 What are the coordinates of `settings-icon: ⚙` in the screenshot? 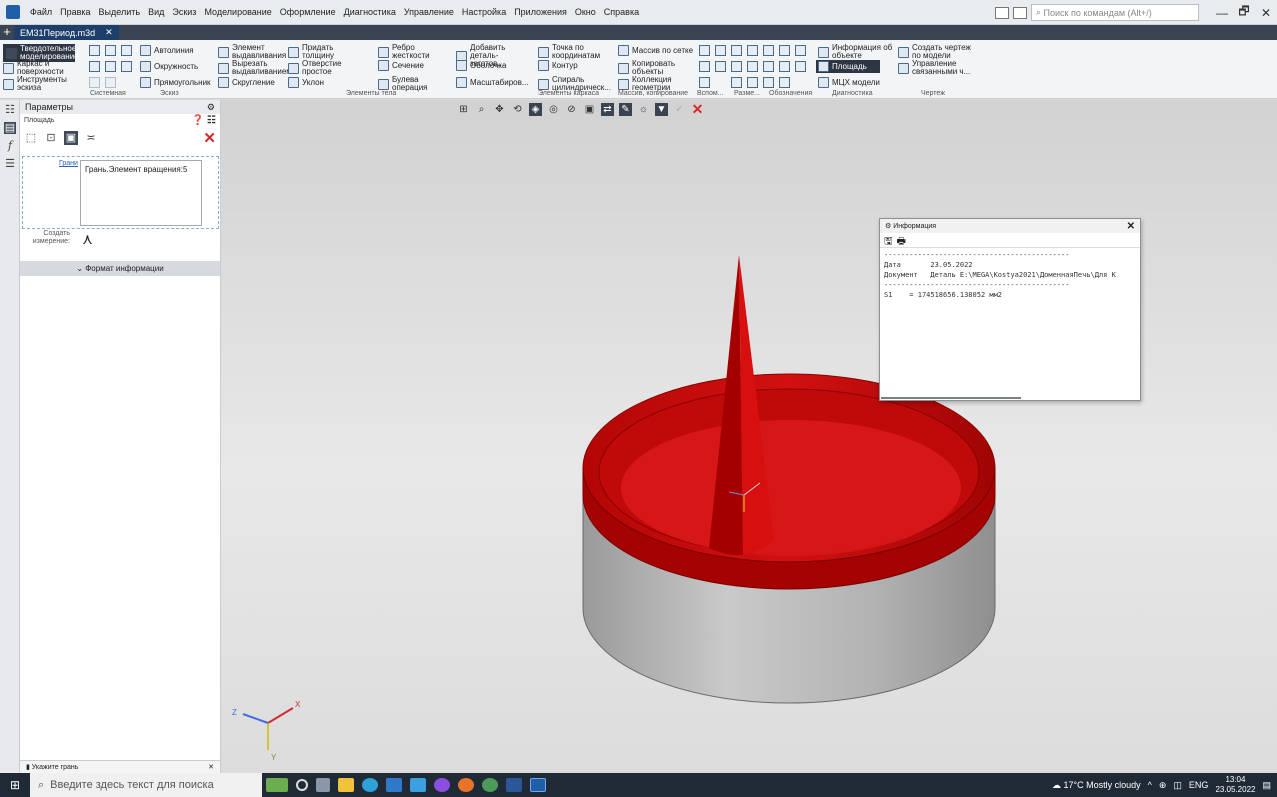 It's located at (211, 107).